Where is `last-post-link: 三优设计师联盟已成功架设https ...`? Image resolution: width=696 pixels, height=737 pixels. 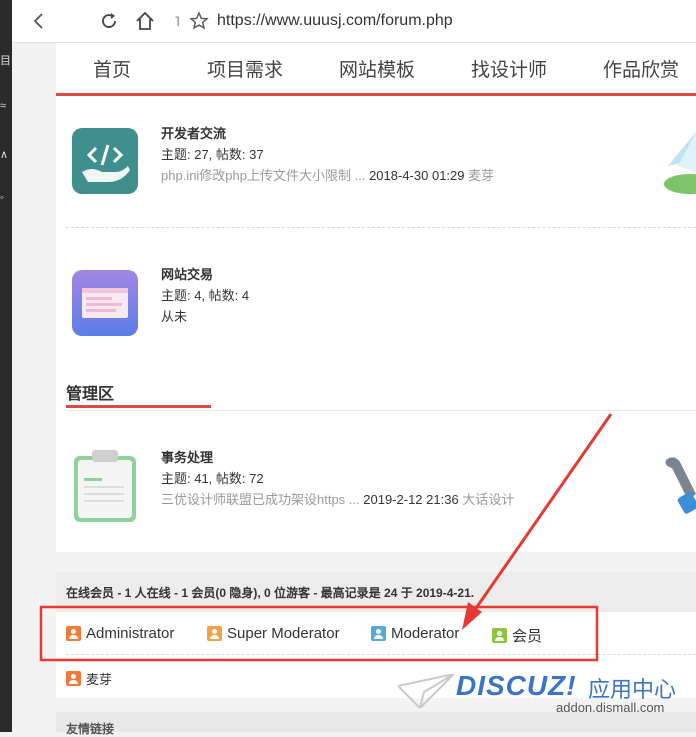
last-post-link: 三优设计师联盟已成功架设https ... is located at coordinates (260, 499).